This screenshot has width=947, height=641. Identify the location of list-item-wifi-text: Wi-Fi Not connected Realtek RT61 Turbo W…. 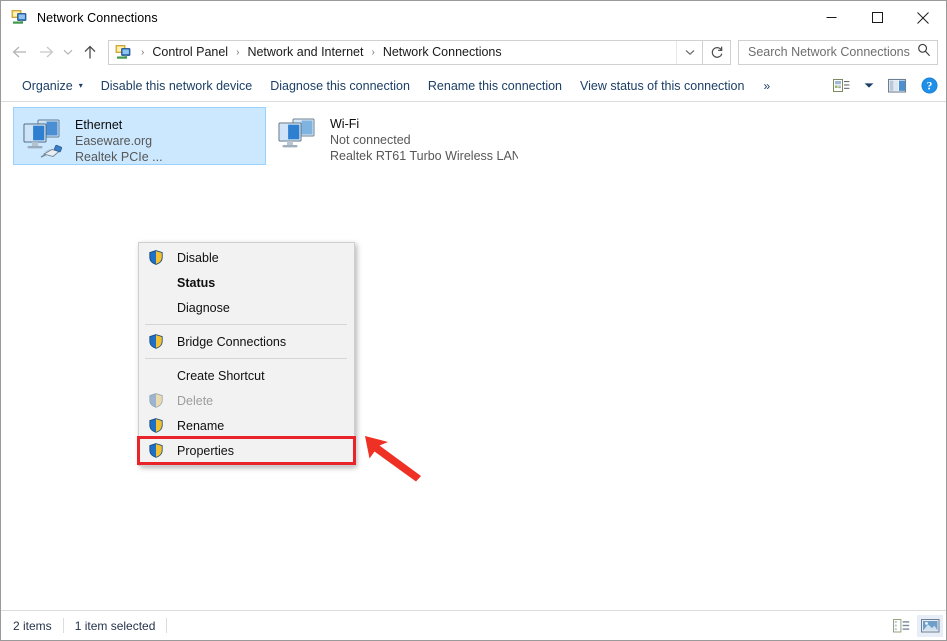
(424, 138).